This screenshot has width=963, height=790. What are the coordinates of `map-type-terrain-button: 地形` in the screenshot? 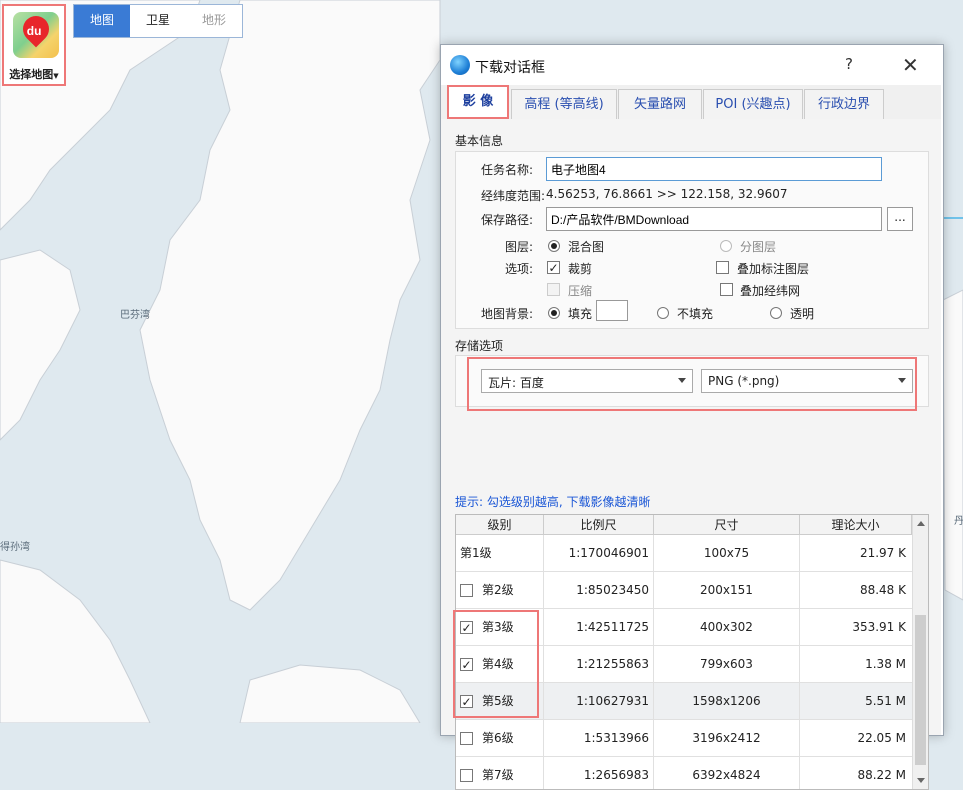 It's located at (214, 21).